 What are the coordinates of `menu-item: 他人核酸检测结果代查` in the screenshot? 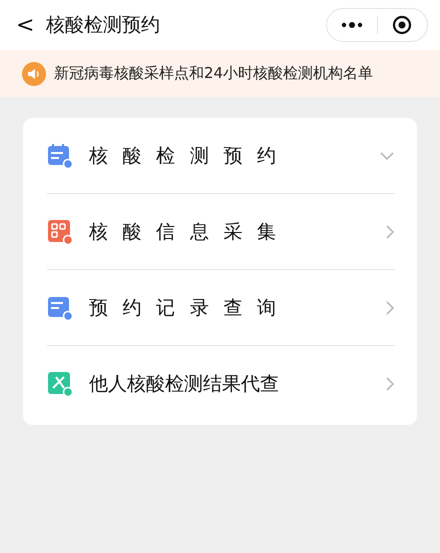 It's located at (229, 383).